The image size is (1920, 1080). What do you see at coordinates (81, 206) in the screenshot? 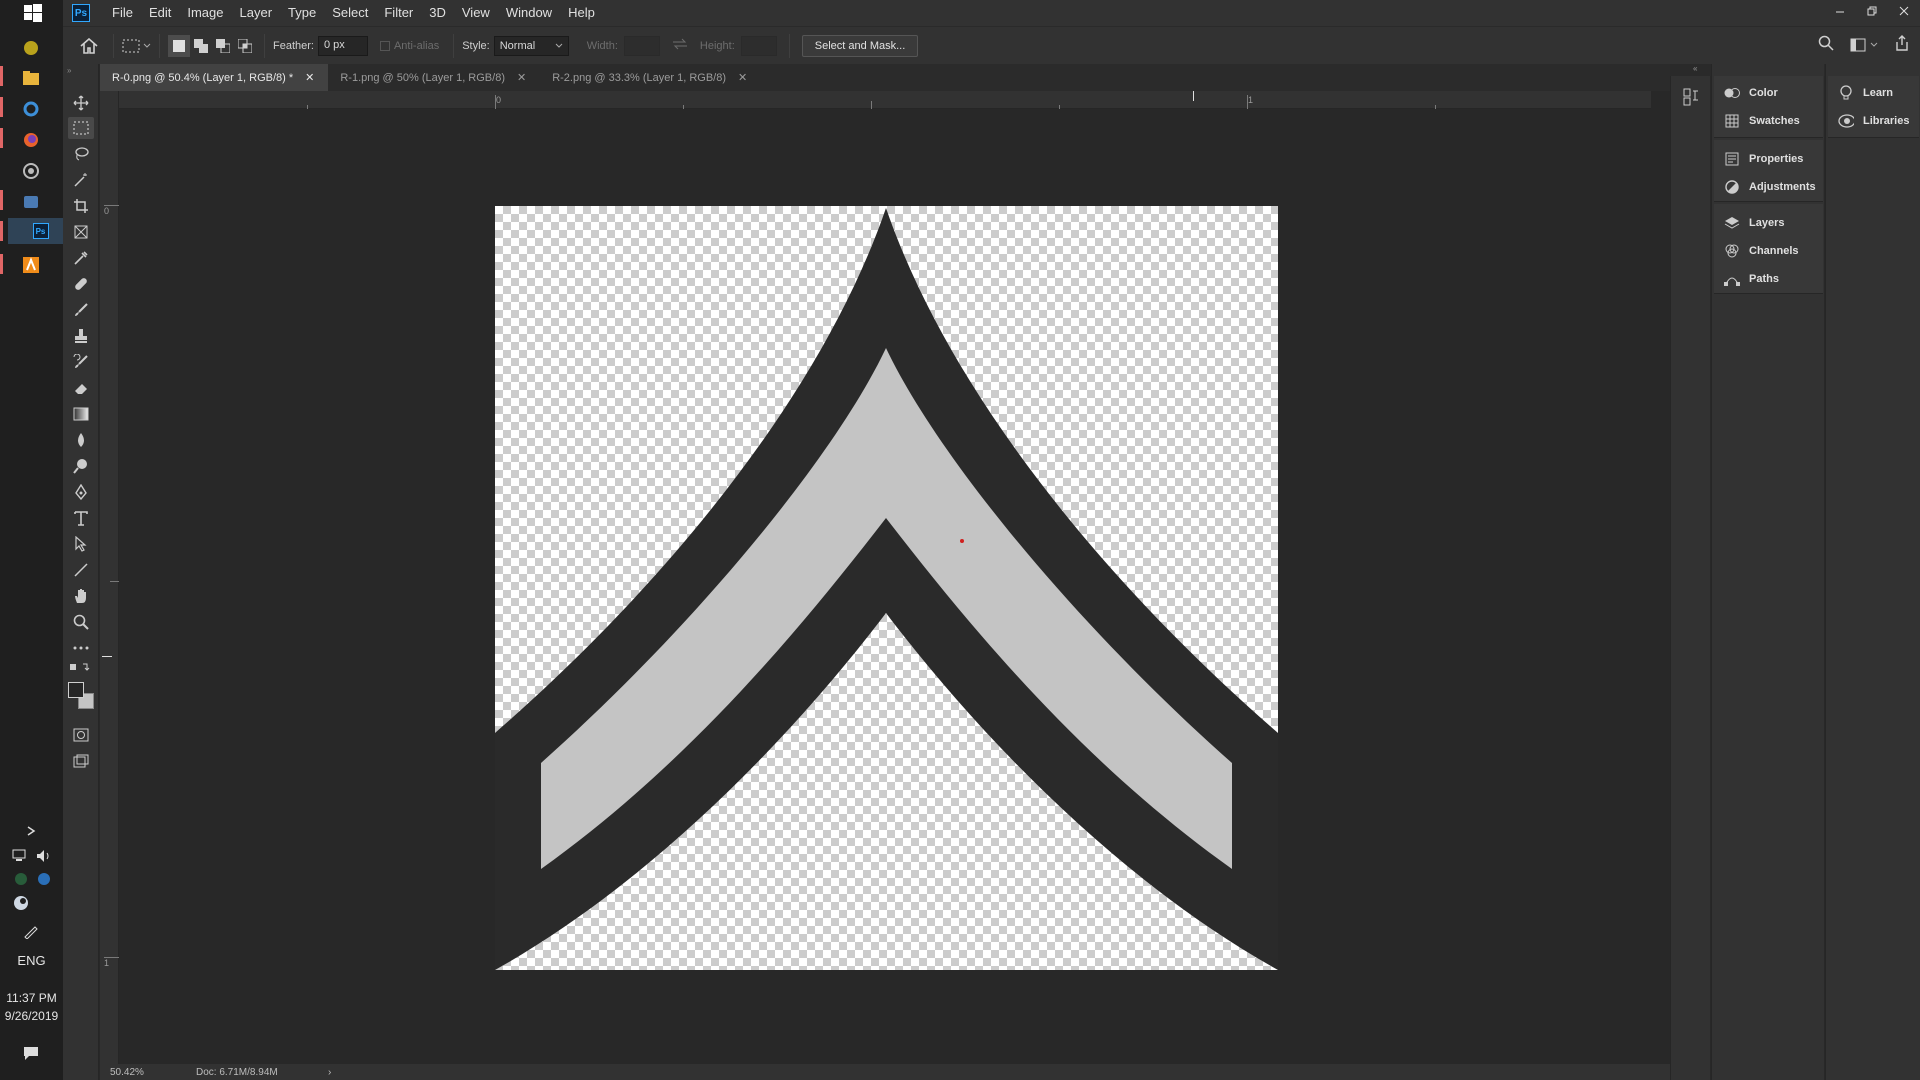
I see `crop-tool-icon` at bounding box center [81, 206].